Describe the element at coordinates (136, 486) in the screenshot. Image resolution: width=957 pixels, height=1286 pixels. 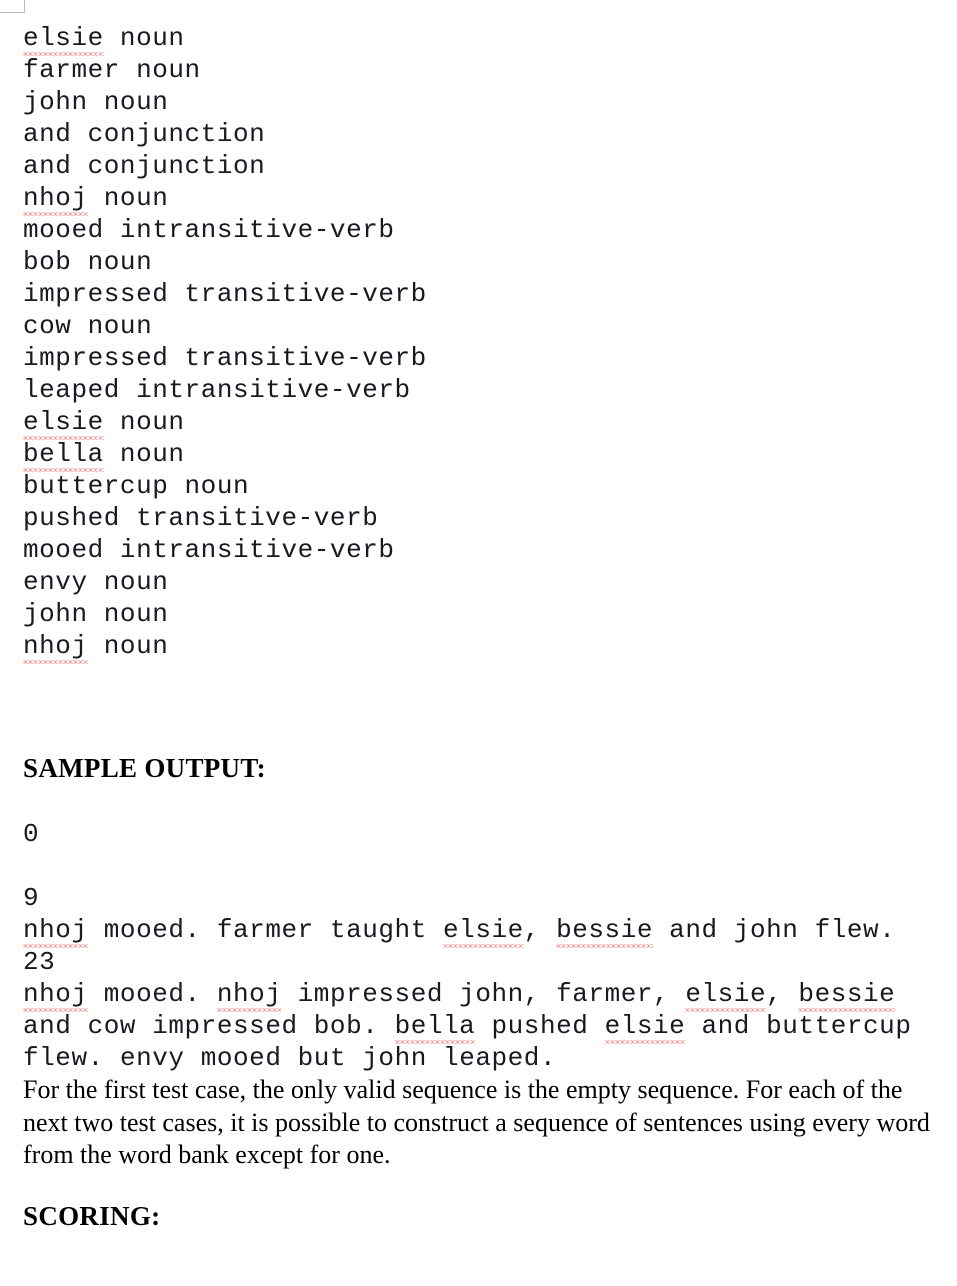
I see `word-bank-line: buttercup noun` at that location.